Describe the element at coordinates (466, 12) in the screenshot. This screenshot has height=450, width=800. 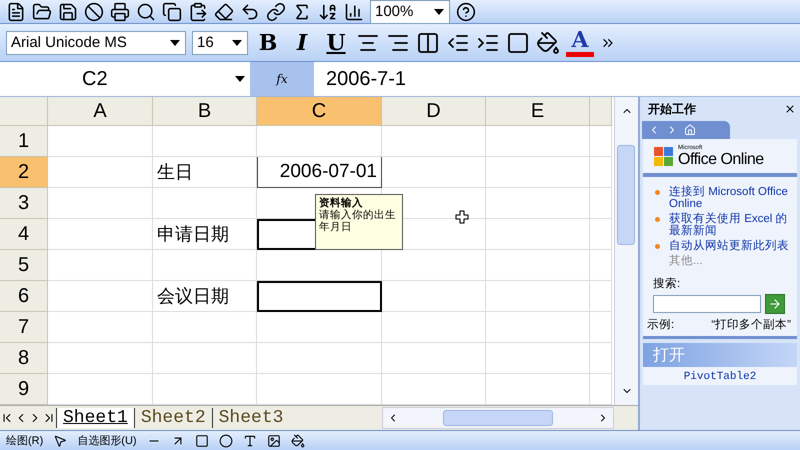
I see `help-icon` at that location.